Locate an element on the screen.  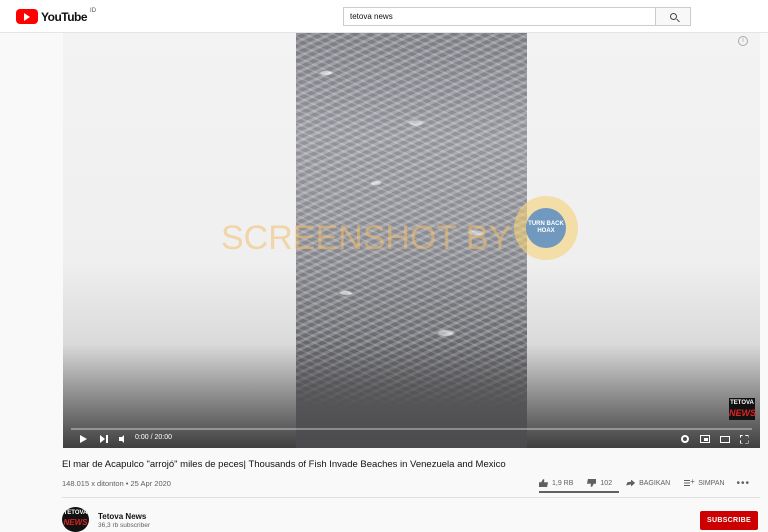
mute-button is located at coordinates (123, 439).